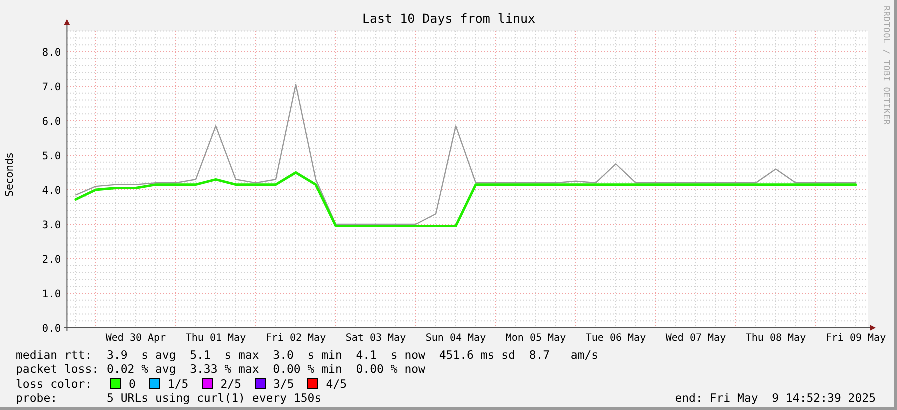 This screenshot has width=897, height=410. What do you see at coordinates (55, 355) in the screenshot?
I see `legend-label: median rtt:` at bounding box center [55, 355].